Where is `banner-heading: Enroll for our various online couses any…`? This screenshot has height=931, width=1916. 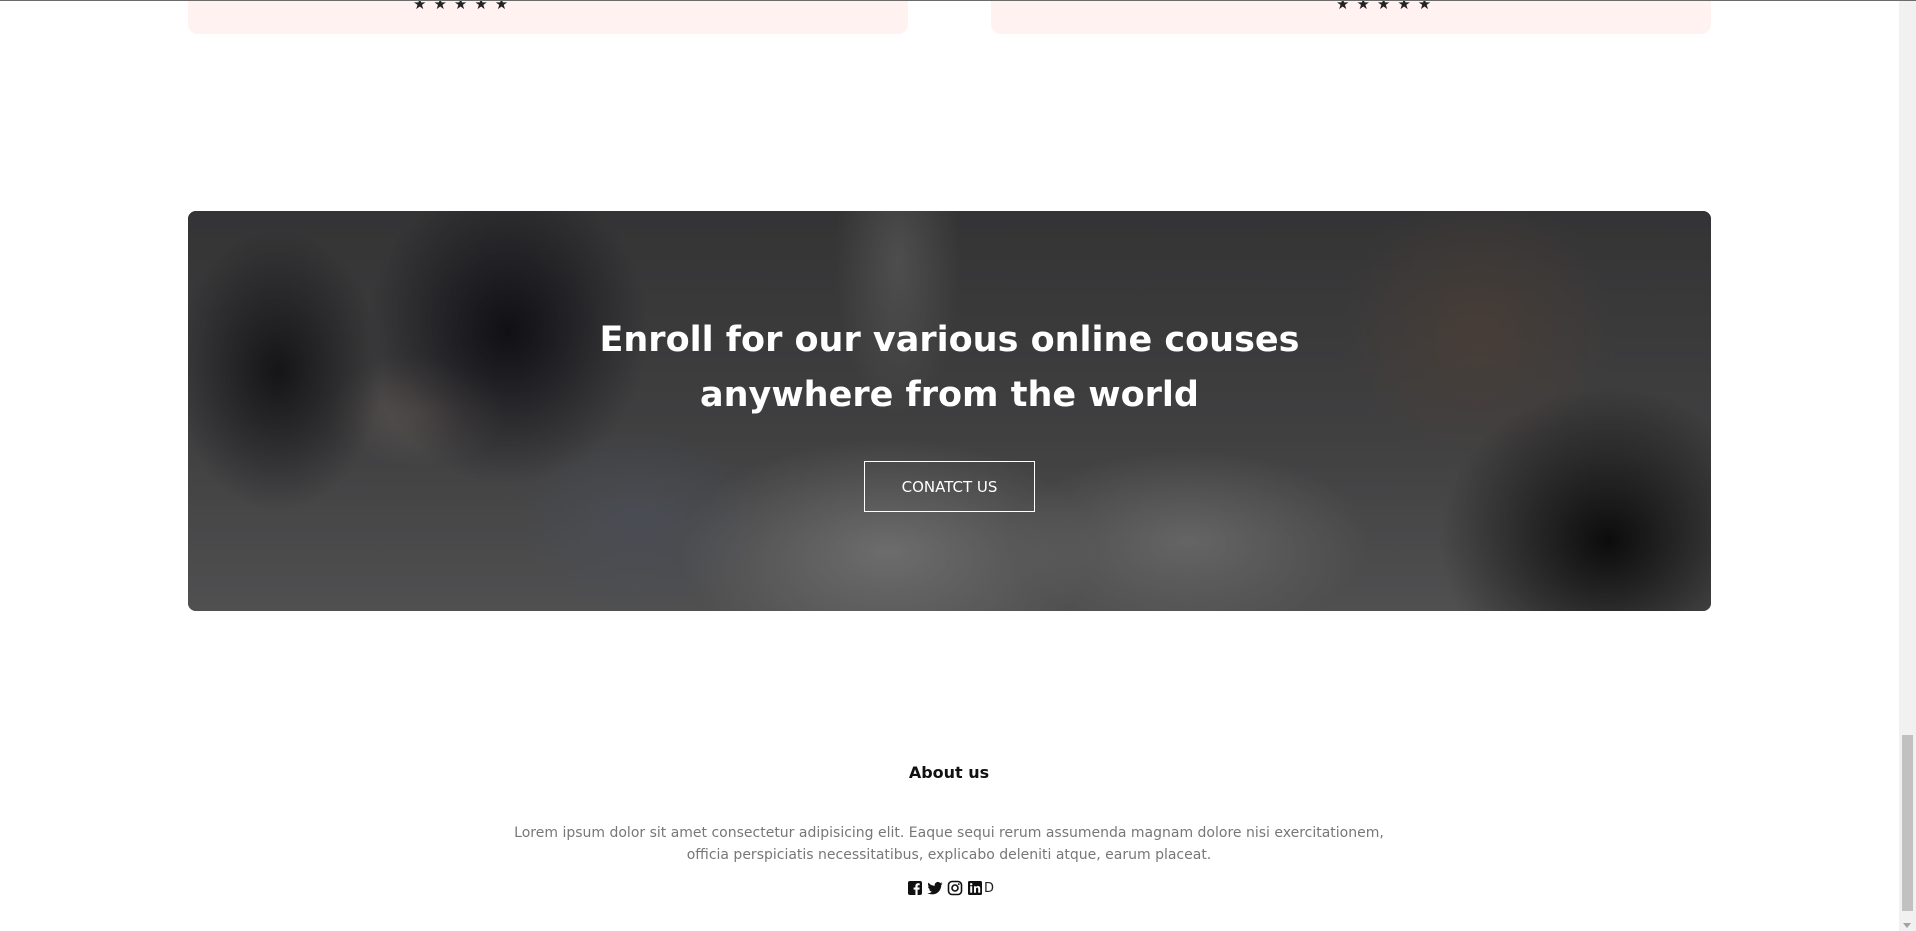 banner-heading: Enroll for our various online couses any… is located at coordinates (949, 368).